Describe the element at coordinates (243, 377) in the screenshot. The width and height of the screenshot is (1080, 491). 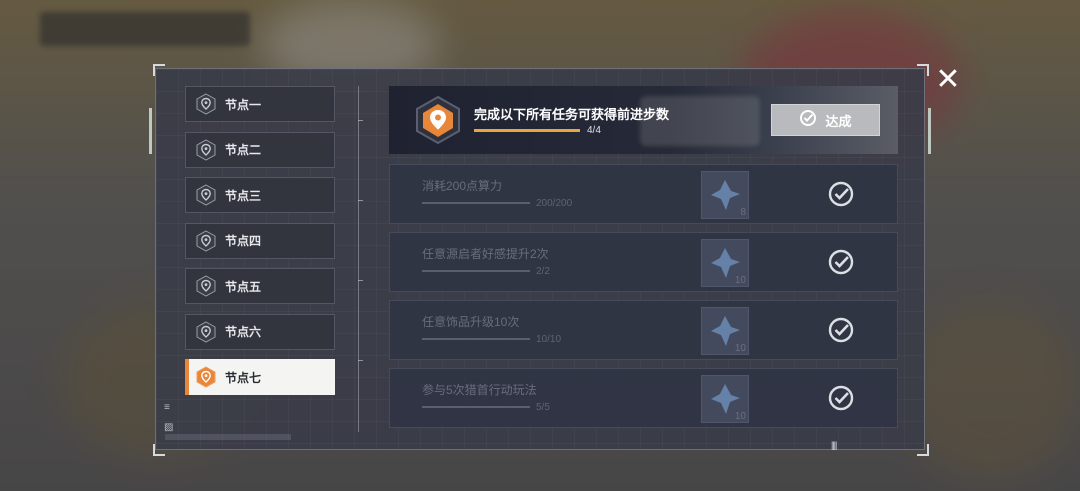
I see `node-label: 节点七` at that location.